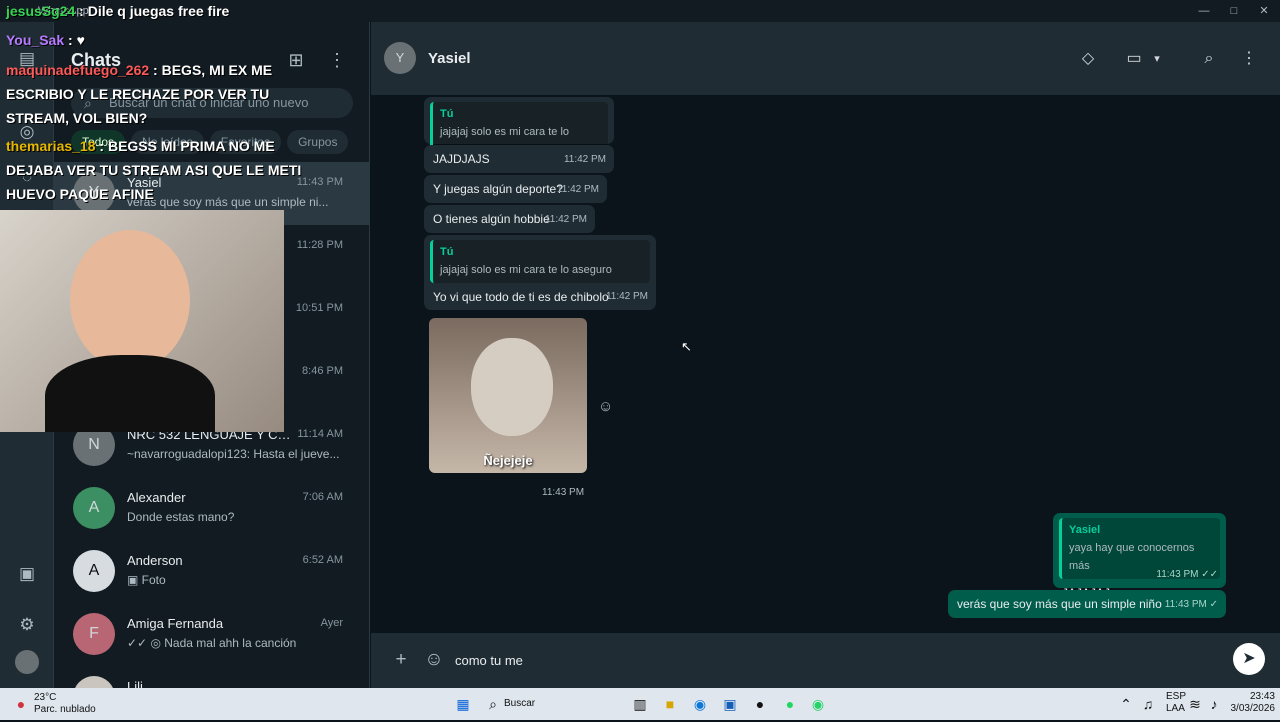  I want to click on chat-preview: Donde estas mano?, so click(181, 517).